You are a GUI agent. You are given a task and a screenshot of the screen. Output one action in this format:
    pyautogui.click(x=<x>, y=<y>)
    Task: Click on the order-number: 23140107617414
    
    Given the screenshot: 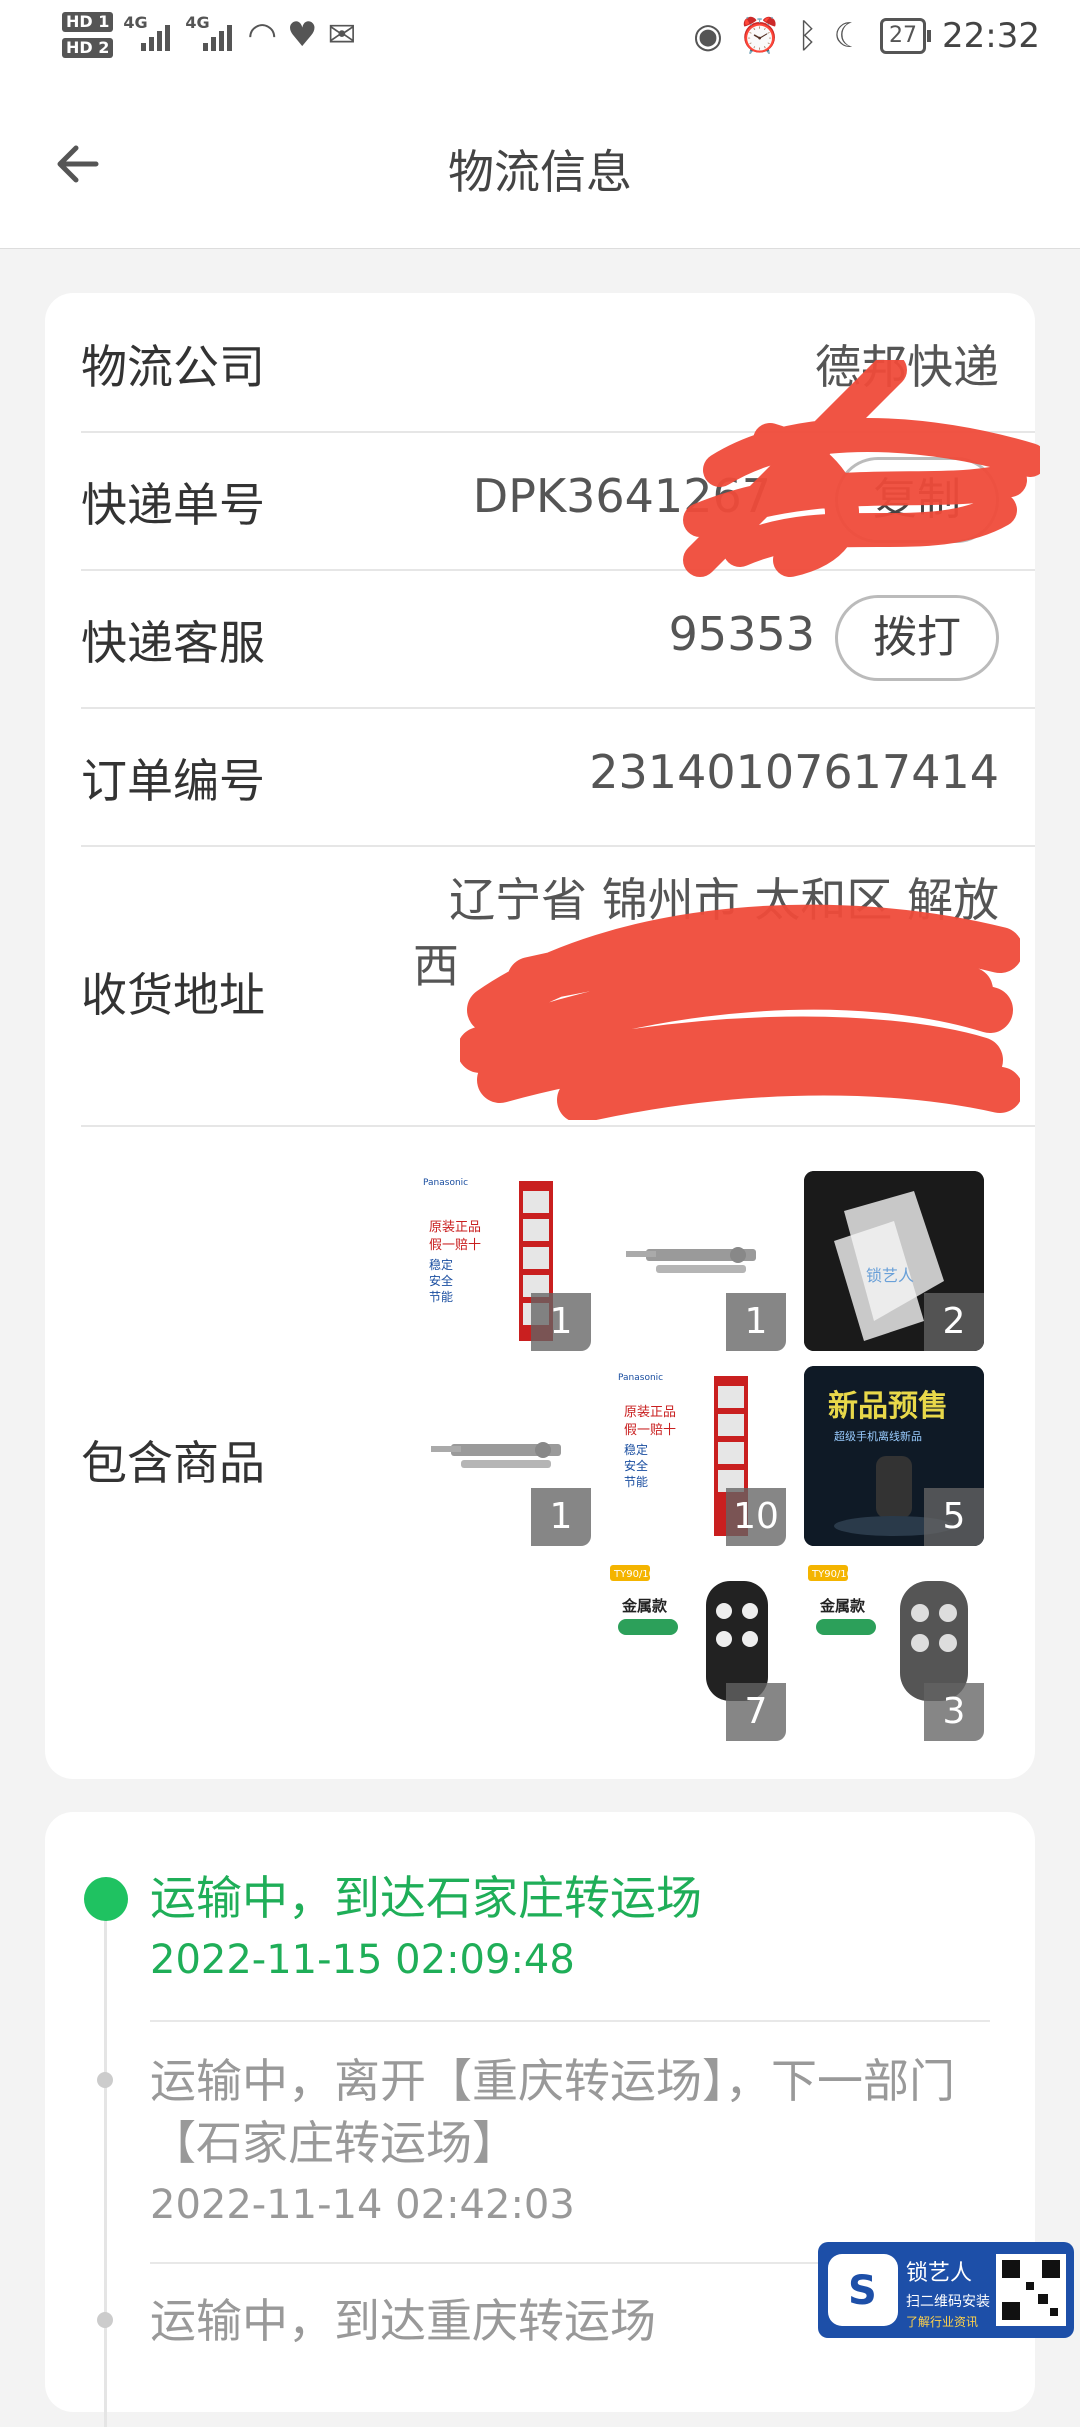 What is the action you would take?
    pyautogui.click(x=794, y=772)
    